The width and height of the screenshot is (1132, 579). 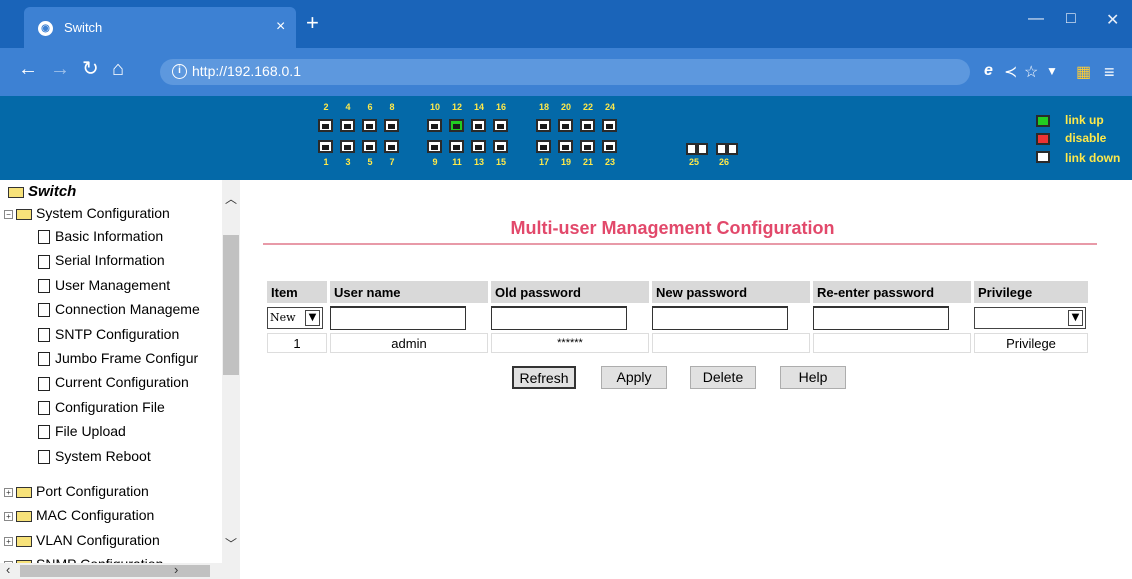 What do you see at coordinates (160, 28) in the screenshot?
I see `browser-tab: ◉ Switch ×` at bounding box center [160, 28].